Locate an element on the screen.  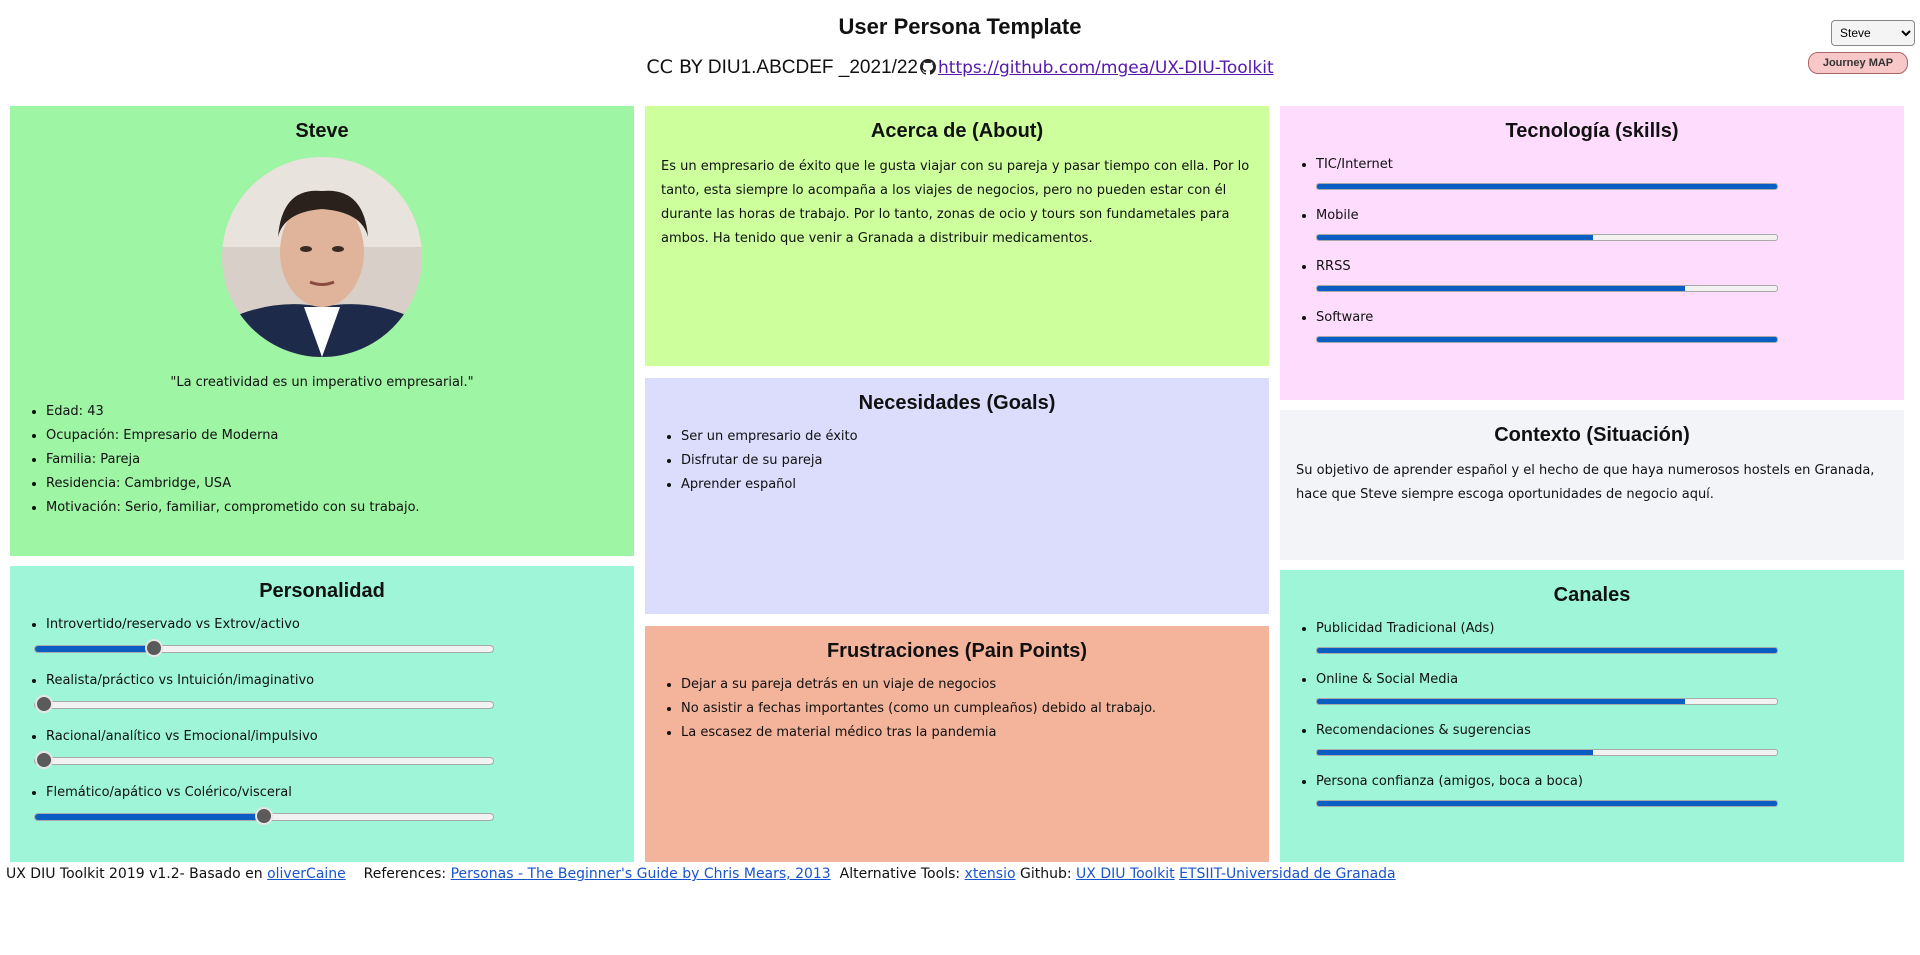
channel-item: Publicidad Tradicional (Ads) is located at coordinates (1602, 635).